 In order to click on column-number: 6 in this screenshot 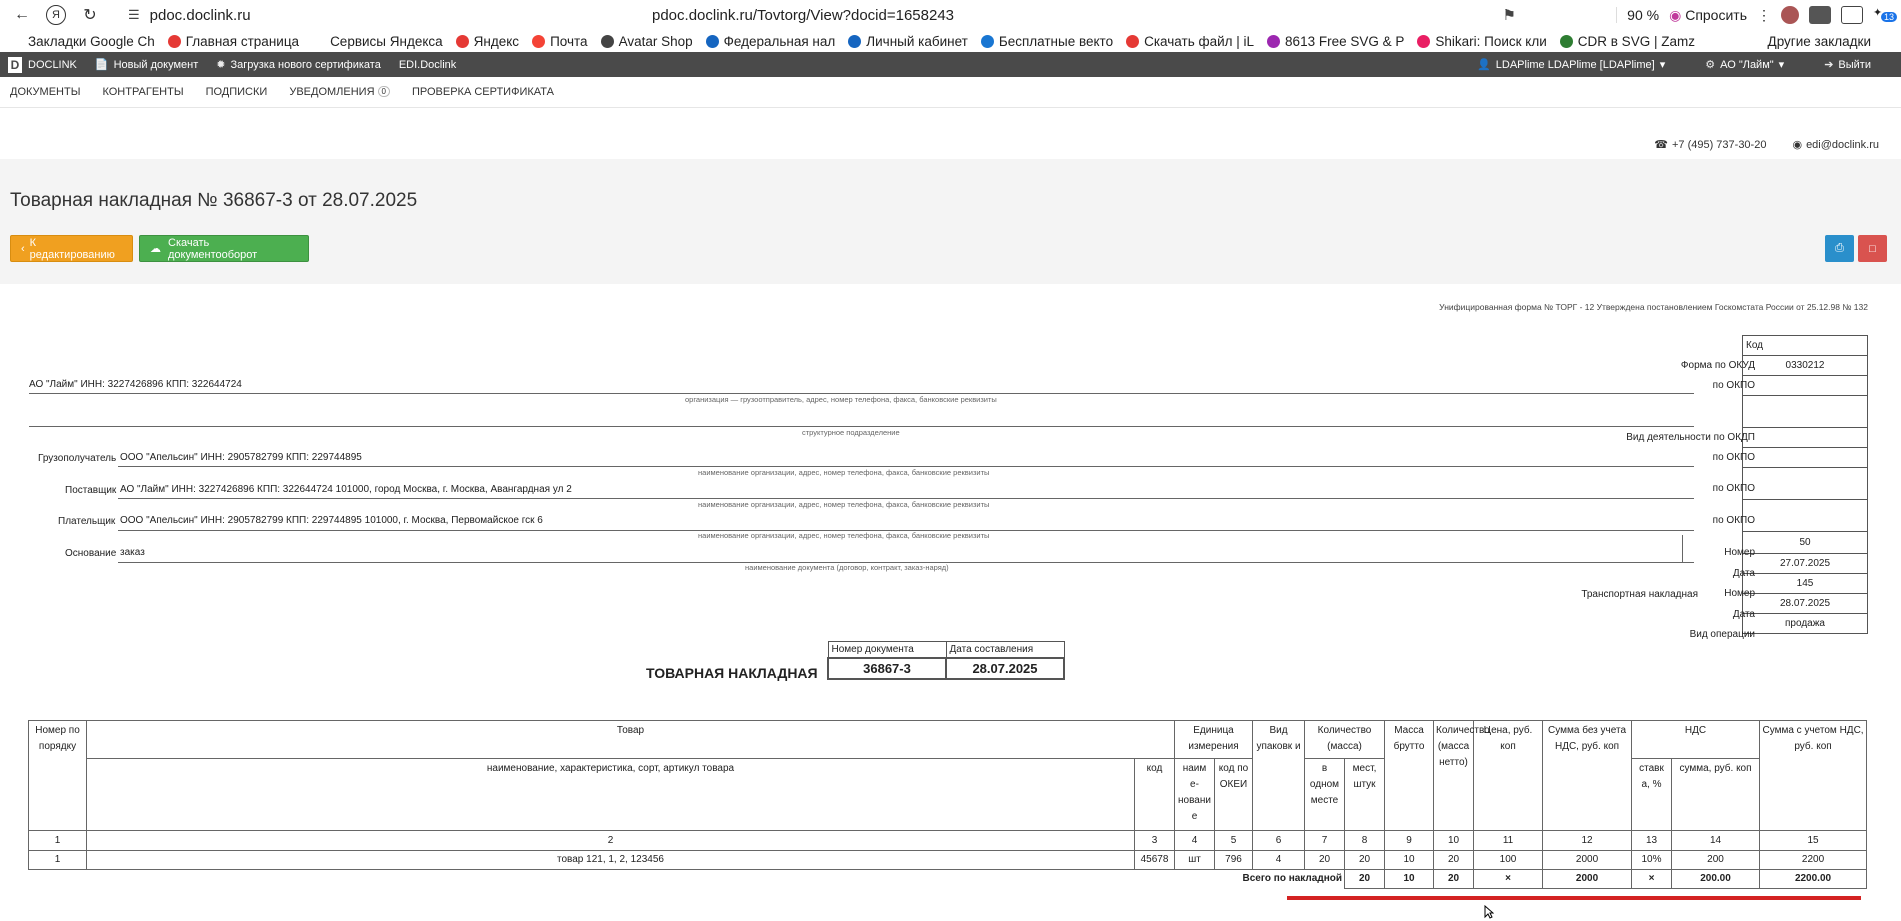, I will do `click(1278, 840)`.